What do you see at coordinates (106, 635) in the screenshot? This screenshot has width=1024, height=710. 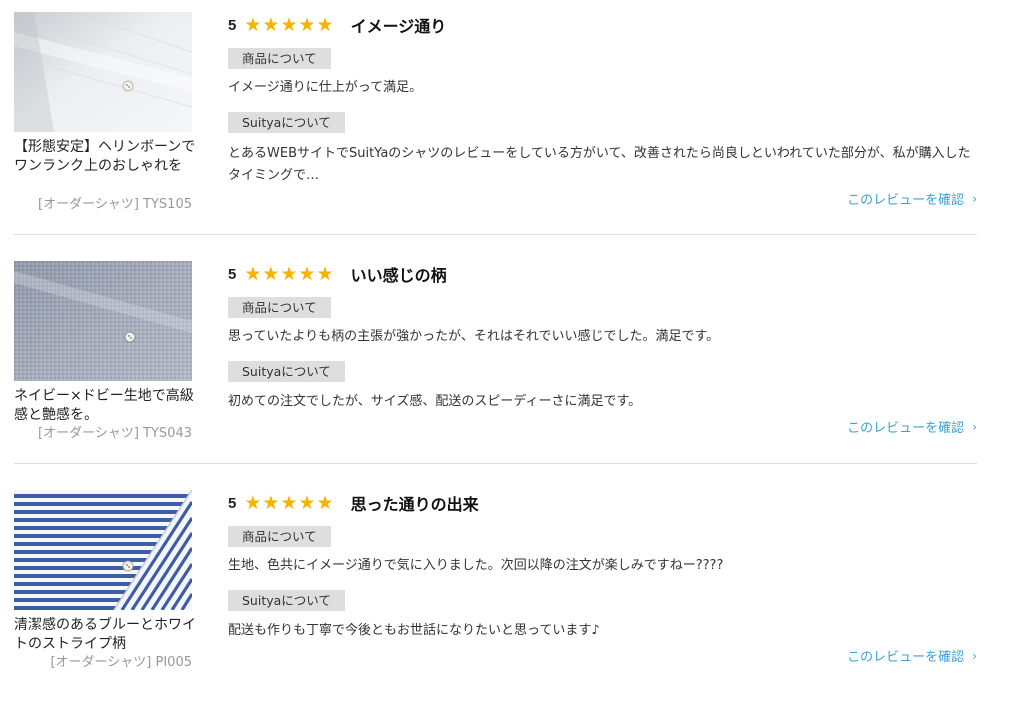 I see `product-name: 清潔感のあるブルーとホワイトのストライプ柄` at bounding box center [106, 635].